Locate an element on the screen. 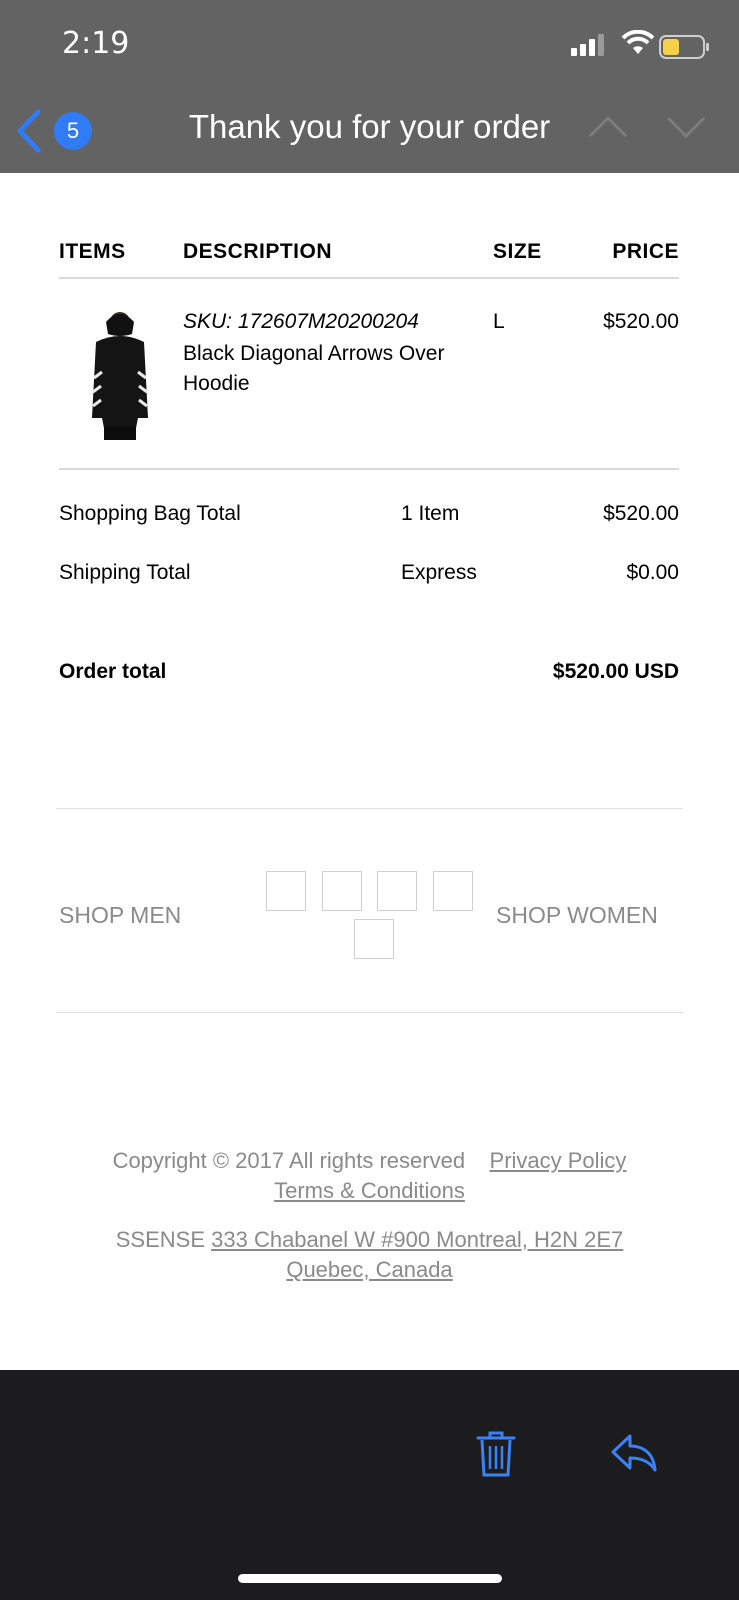 The width and height of the screenshot is (739, 1600). signal-icon is located at coordinates (587, 45).